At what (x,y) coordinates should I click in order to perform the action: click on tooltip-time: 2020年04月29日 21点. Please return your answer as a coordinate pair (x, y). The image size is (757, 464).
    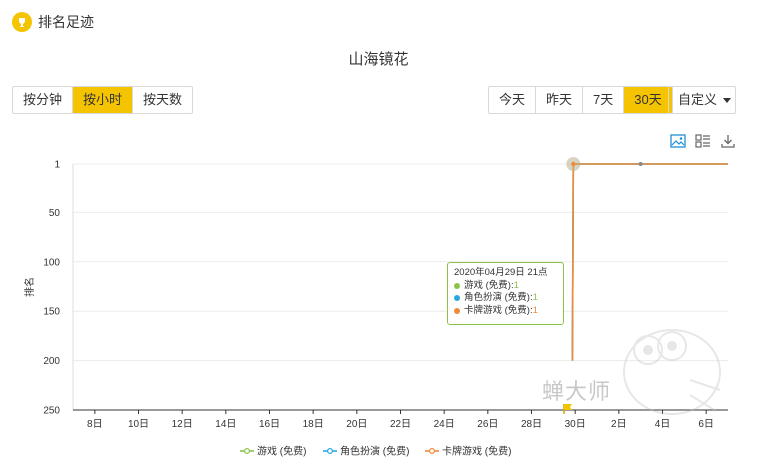
    Looking at the image, I should click on (501, 272).